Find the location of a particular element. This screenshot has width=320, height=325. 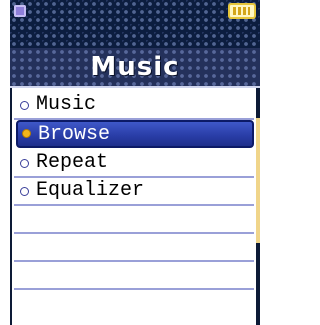

menu-item-browse: Browse is located at coordinates (135, 134).